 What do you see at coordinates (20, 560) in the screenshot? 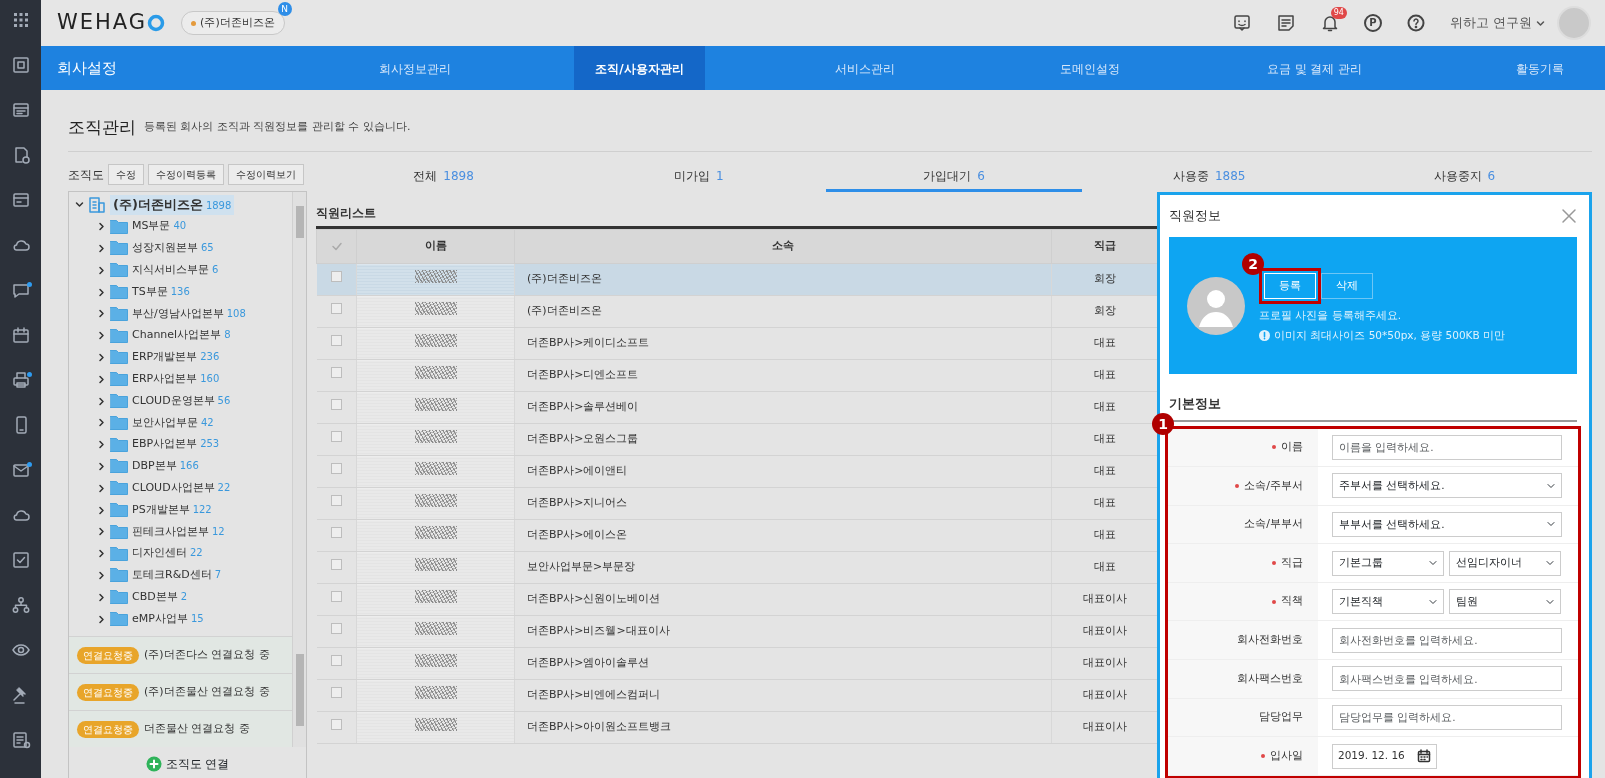
I see `checkbox-icon` at bounding box center [20, 560].